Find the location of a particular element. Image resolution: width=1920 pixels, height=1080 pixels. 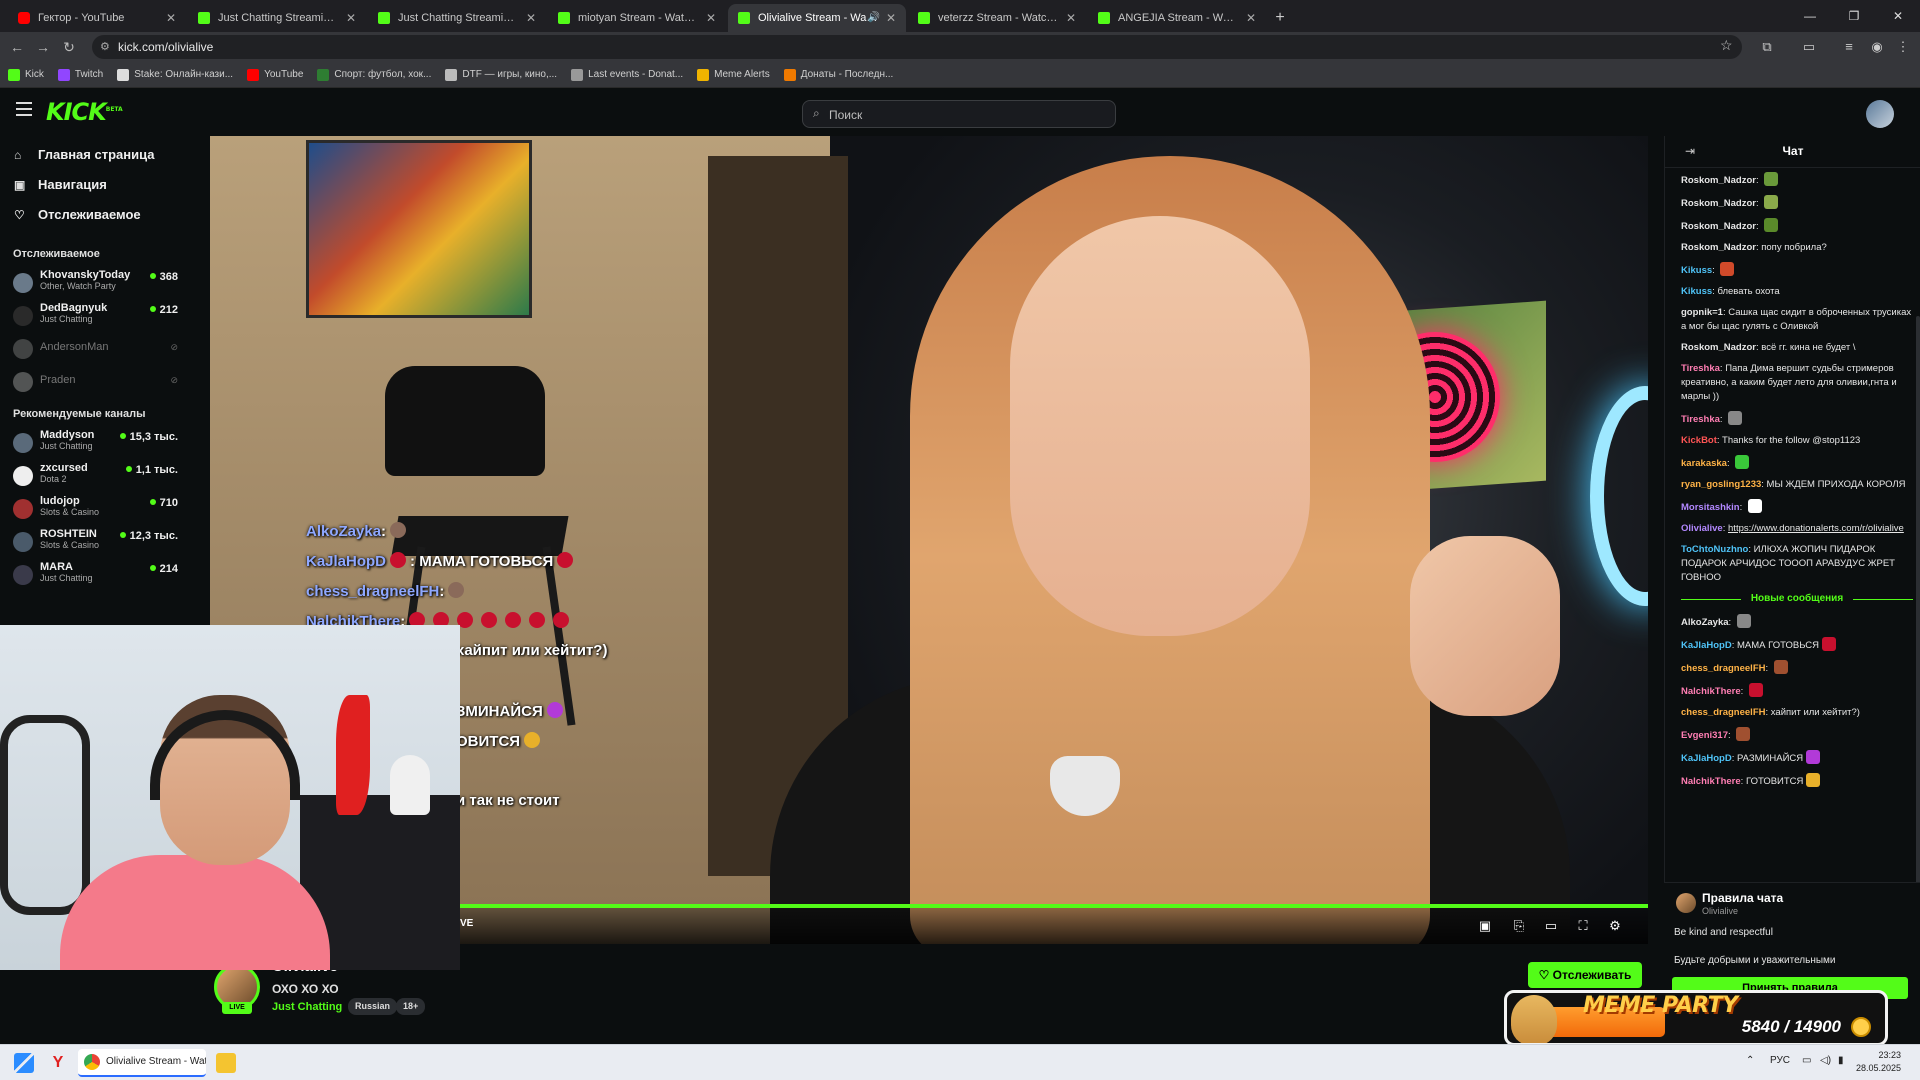

bookmark-item: Twitch is located at coordinates (80, 74).